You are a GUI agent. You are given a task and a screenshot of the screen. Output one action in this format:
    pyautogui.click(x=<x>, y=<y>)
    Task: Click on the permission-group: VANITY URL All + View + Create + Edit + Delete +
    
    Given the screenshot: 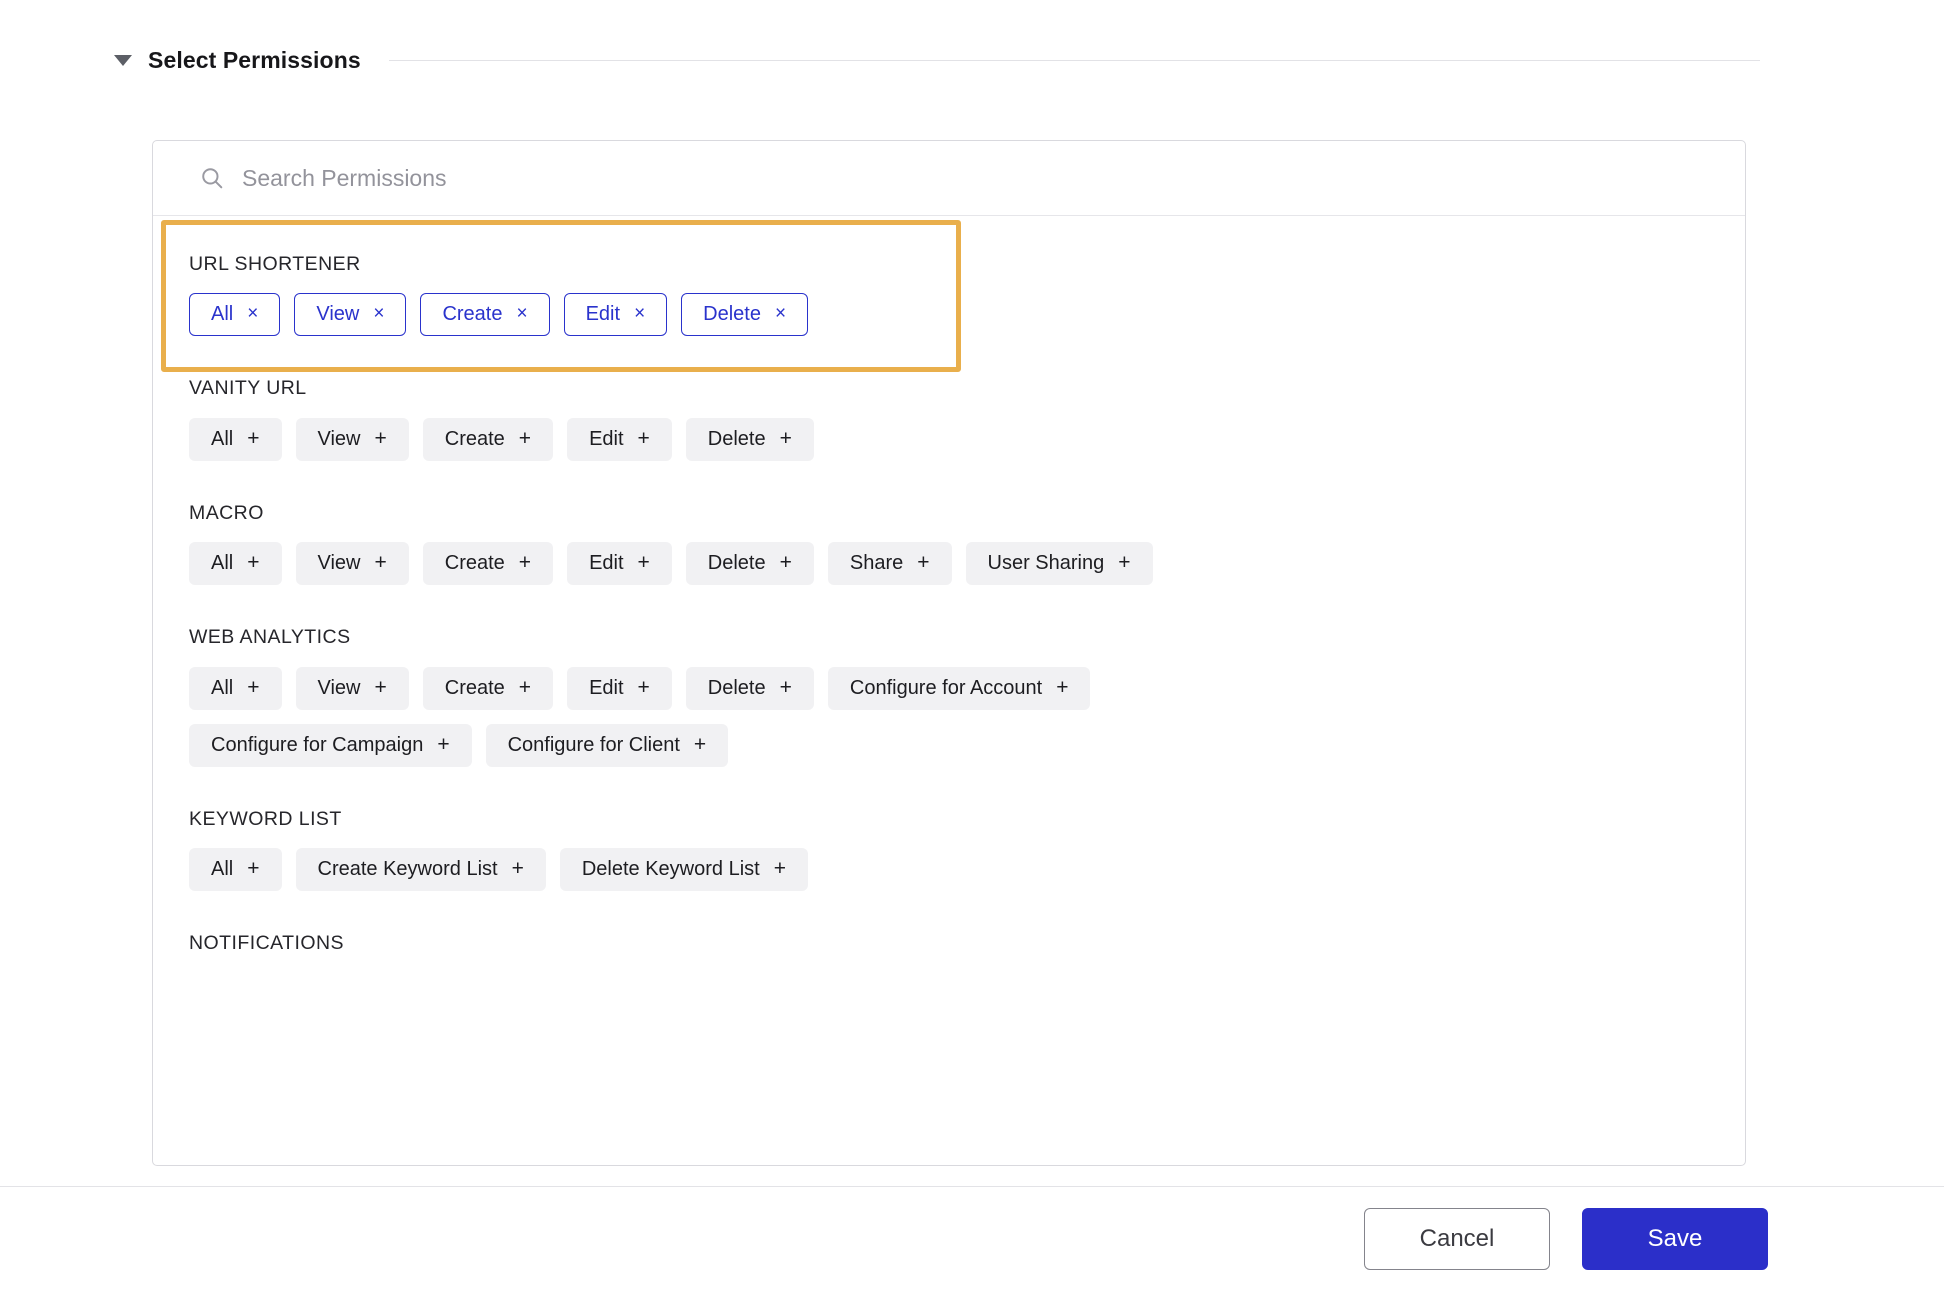 What is the action you would take?
    pyautogui.click(x=949, y=405)
    